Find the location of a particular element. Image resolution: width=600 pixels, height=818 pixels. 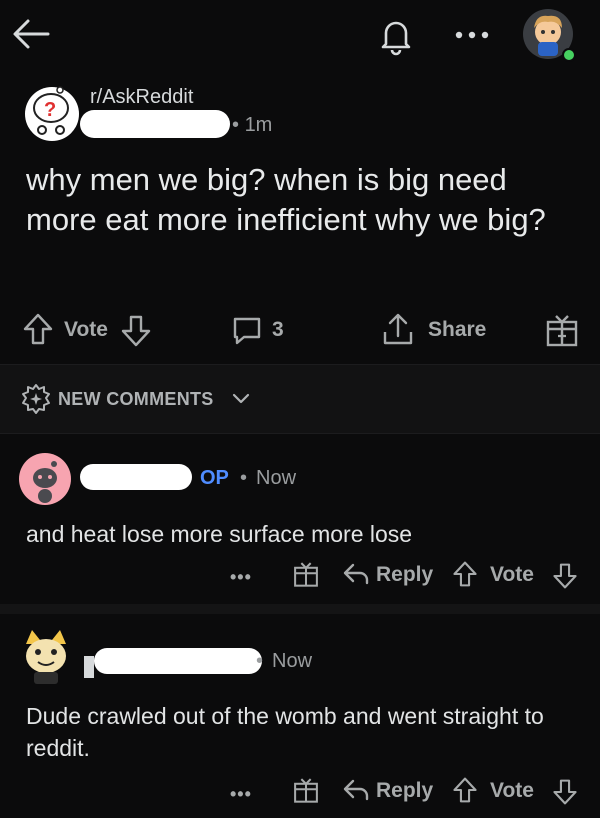

back-arrow-icon is located at coordinates (31, 34).